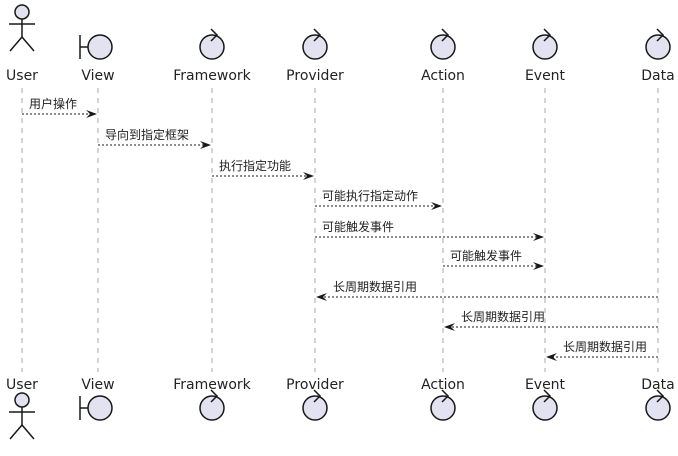 This screenshot has height=456, width=678. I want to click on bottom-control-provider-icon, so click(315, 405).